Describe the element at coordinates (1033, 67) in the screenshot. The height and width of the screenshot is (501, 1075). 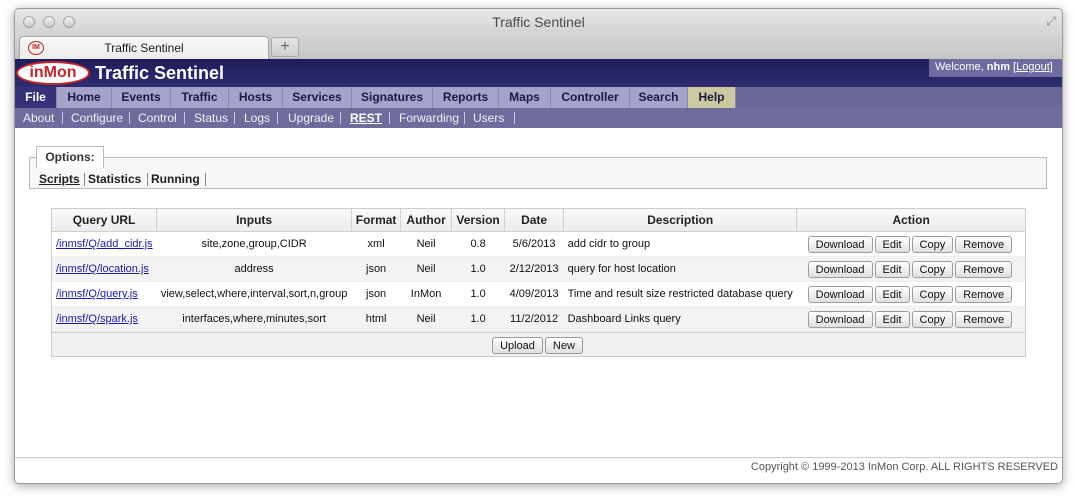
I see `logout-link: Logout` at that location.